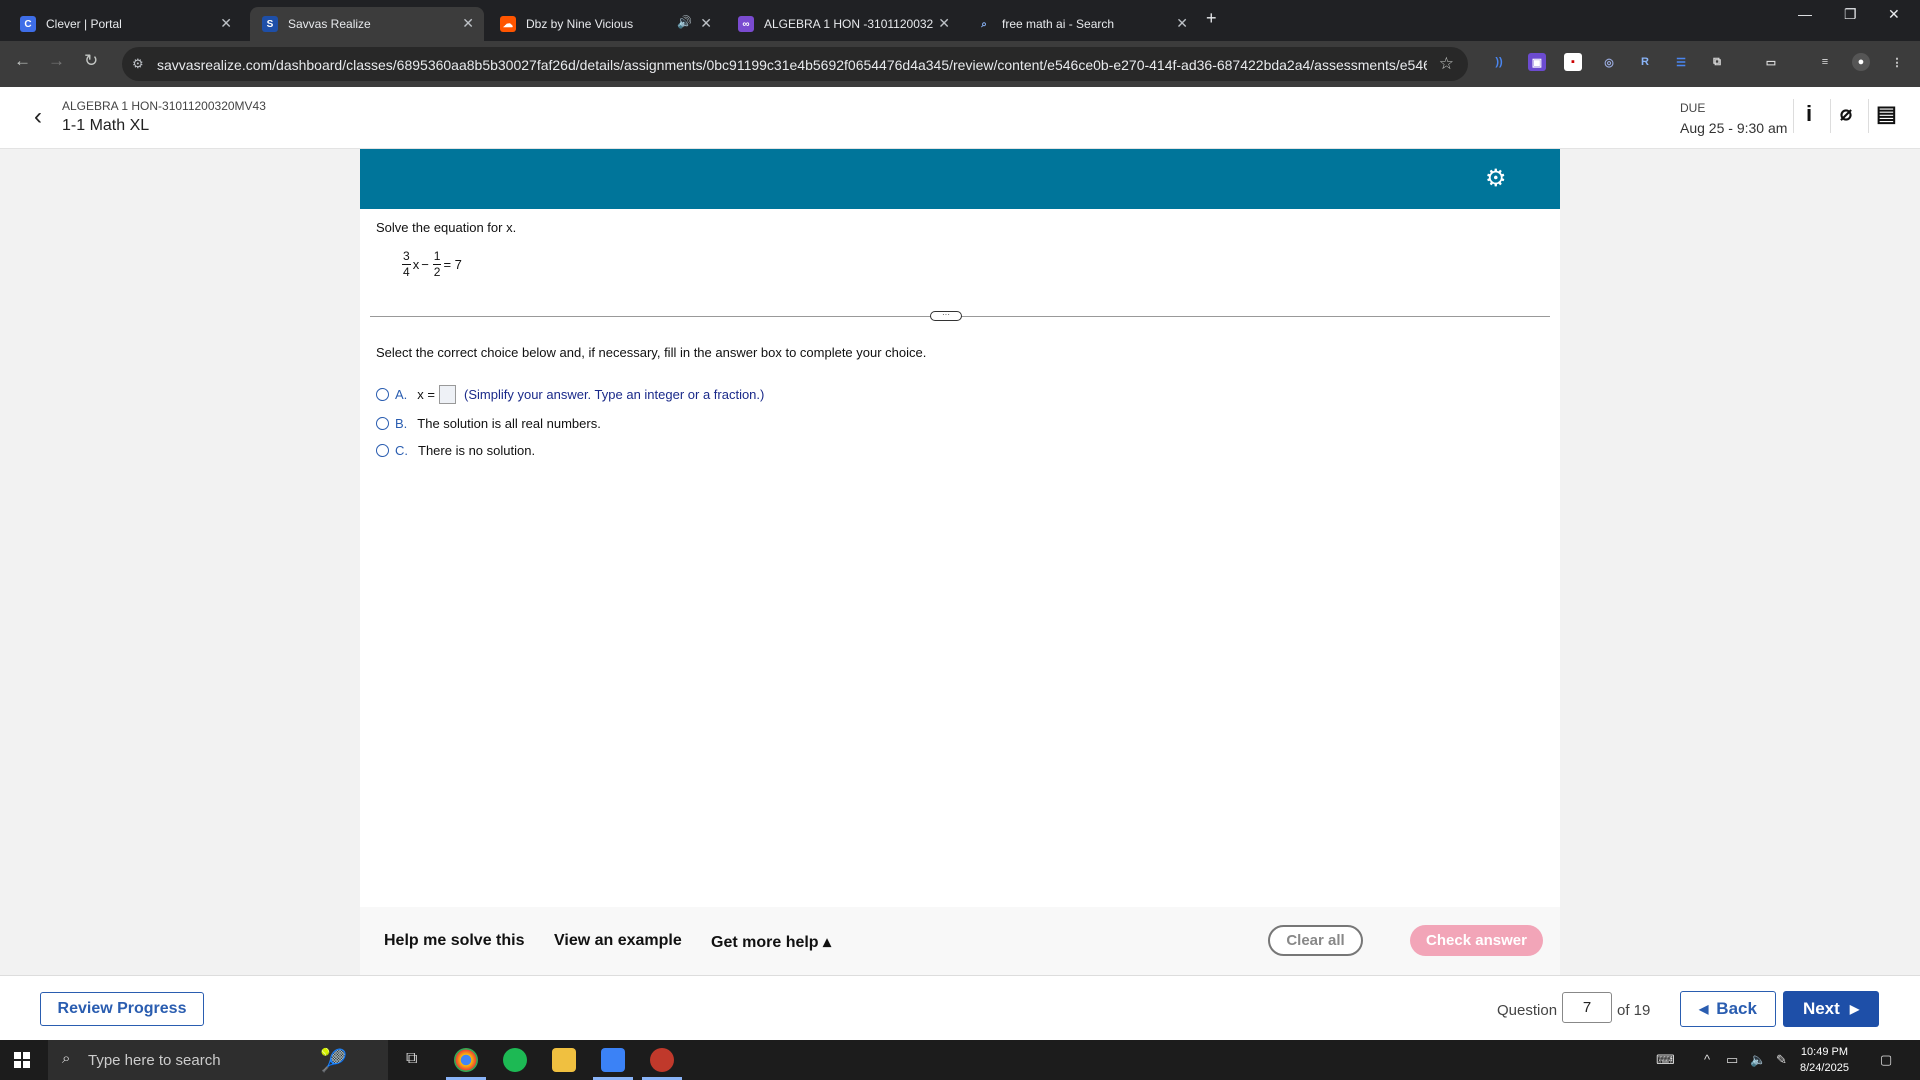 The image size is (1920, 1080). I want to click on pen-icon: ✎, so click(1781, 1060).